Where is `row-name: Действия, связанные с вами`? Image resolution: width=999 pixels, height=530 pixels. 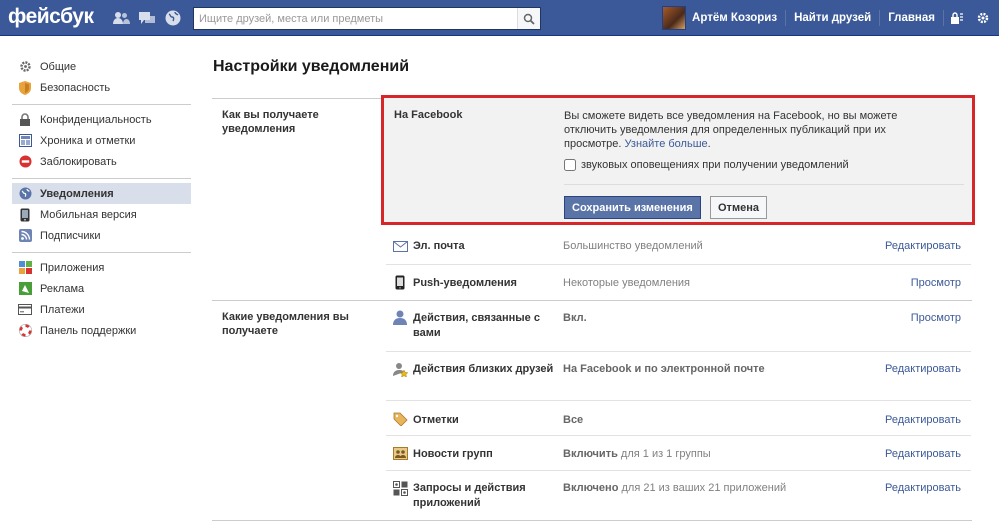
row-name: Действия, связанные с вами is located at coordinates (476, 325).